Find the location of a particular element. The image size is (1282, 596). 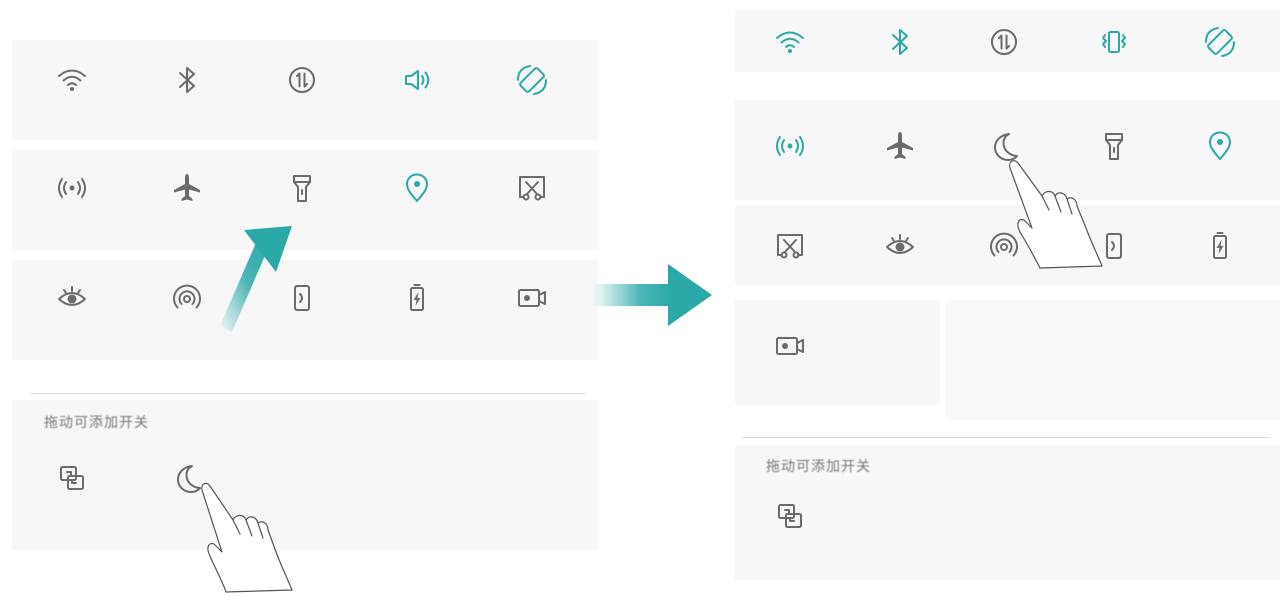

right-r1-t1 is located at coordinates (790, 42).